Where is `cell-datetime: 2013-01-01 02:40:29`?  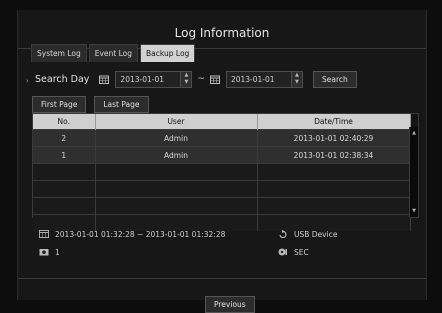 cell-datetime: 2013-01-01 02:40:29 is located at coordinates (334, 138).